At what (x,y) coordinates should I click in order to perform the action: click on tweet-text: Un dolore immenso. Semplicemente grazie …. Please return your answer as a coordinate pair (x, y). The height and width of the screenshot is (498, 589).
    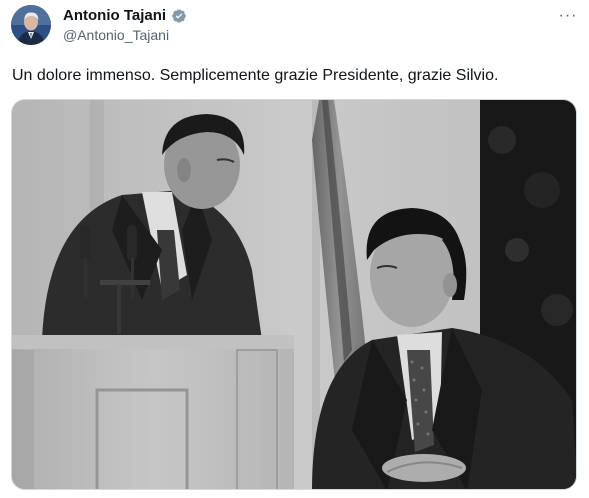
    Looking at the image, I should click on (255, 75).